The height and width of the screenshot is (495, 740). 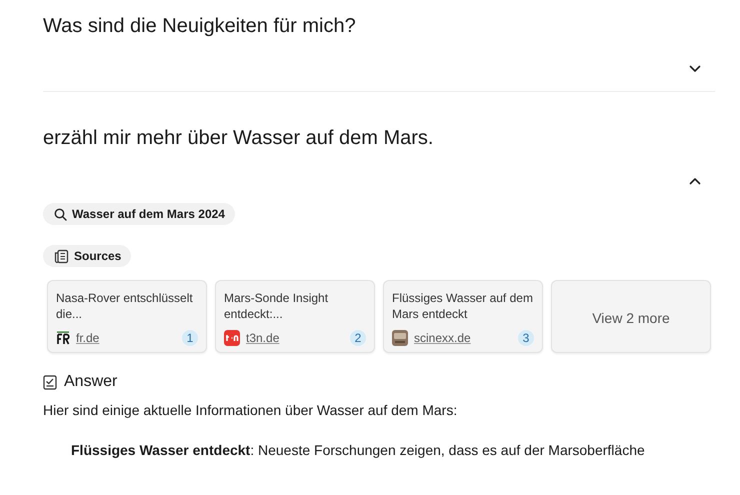 What do you see at coordinates (463, 306) in the screenshot?
I see `source-title: Flüssiges Wasser auf dem Mars entdeckt` at bounding box center [463, 306].